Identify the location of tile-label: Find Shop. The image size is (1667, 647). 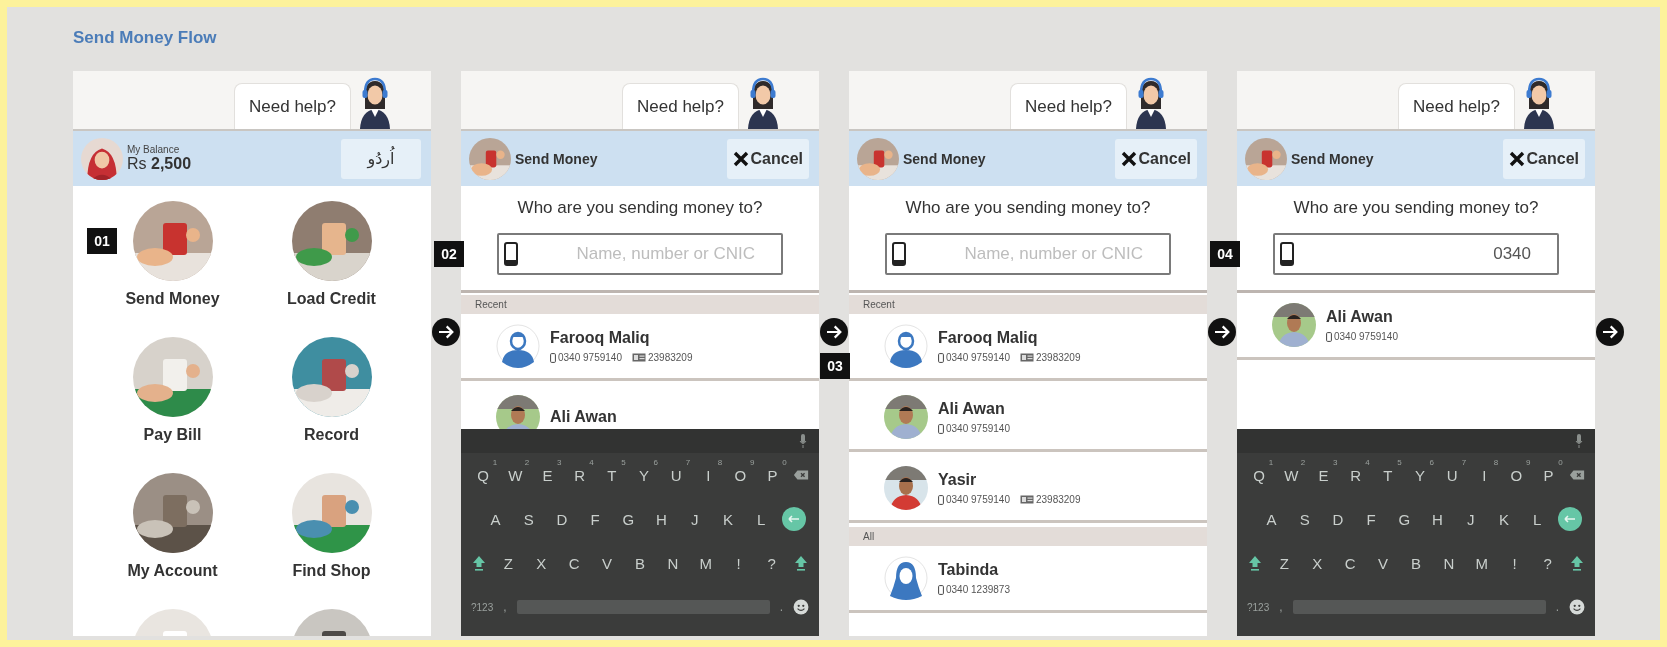
(331, 571).